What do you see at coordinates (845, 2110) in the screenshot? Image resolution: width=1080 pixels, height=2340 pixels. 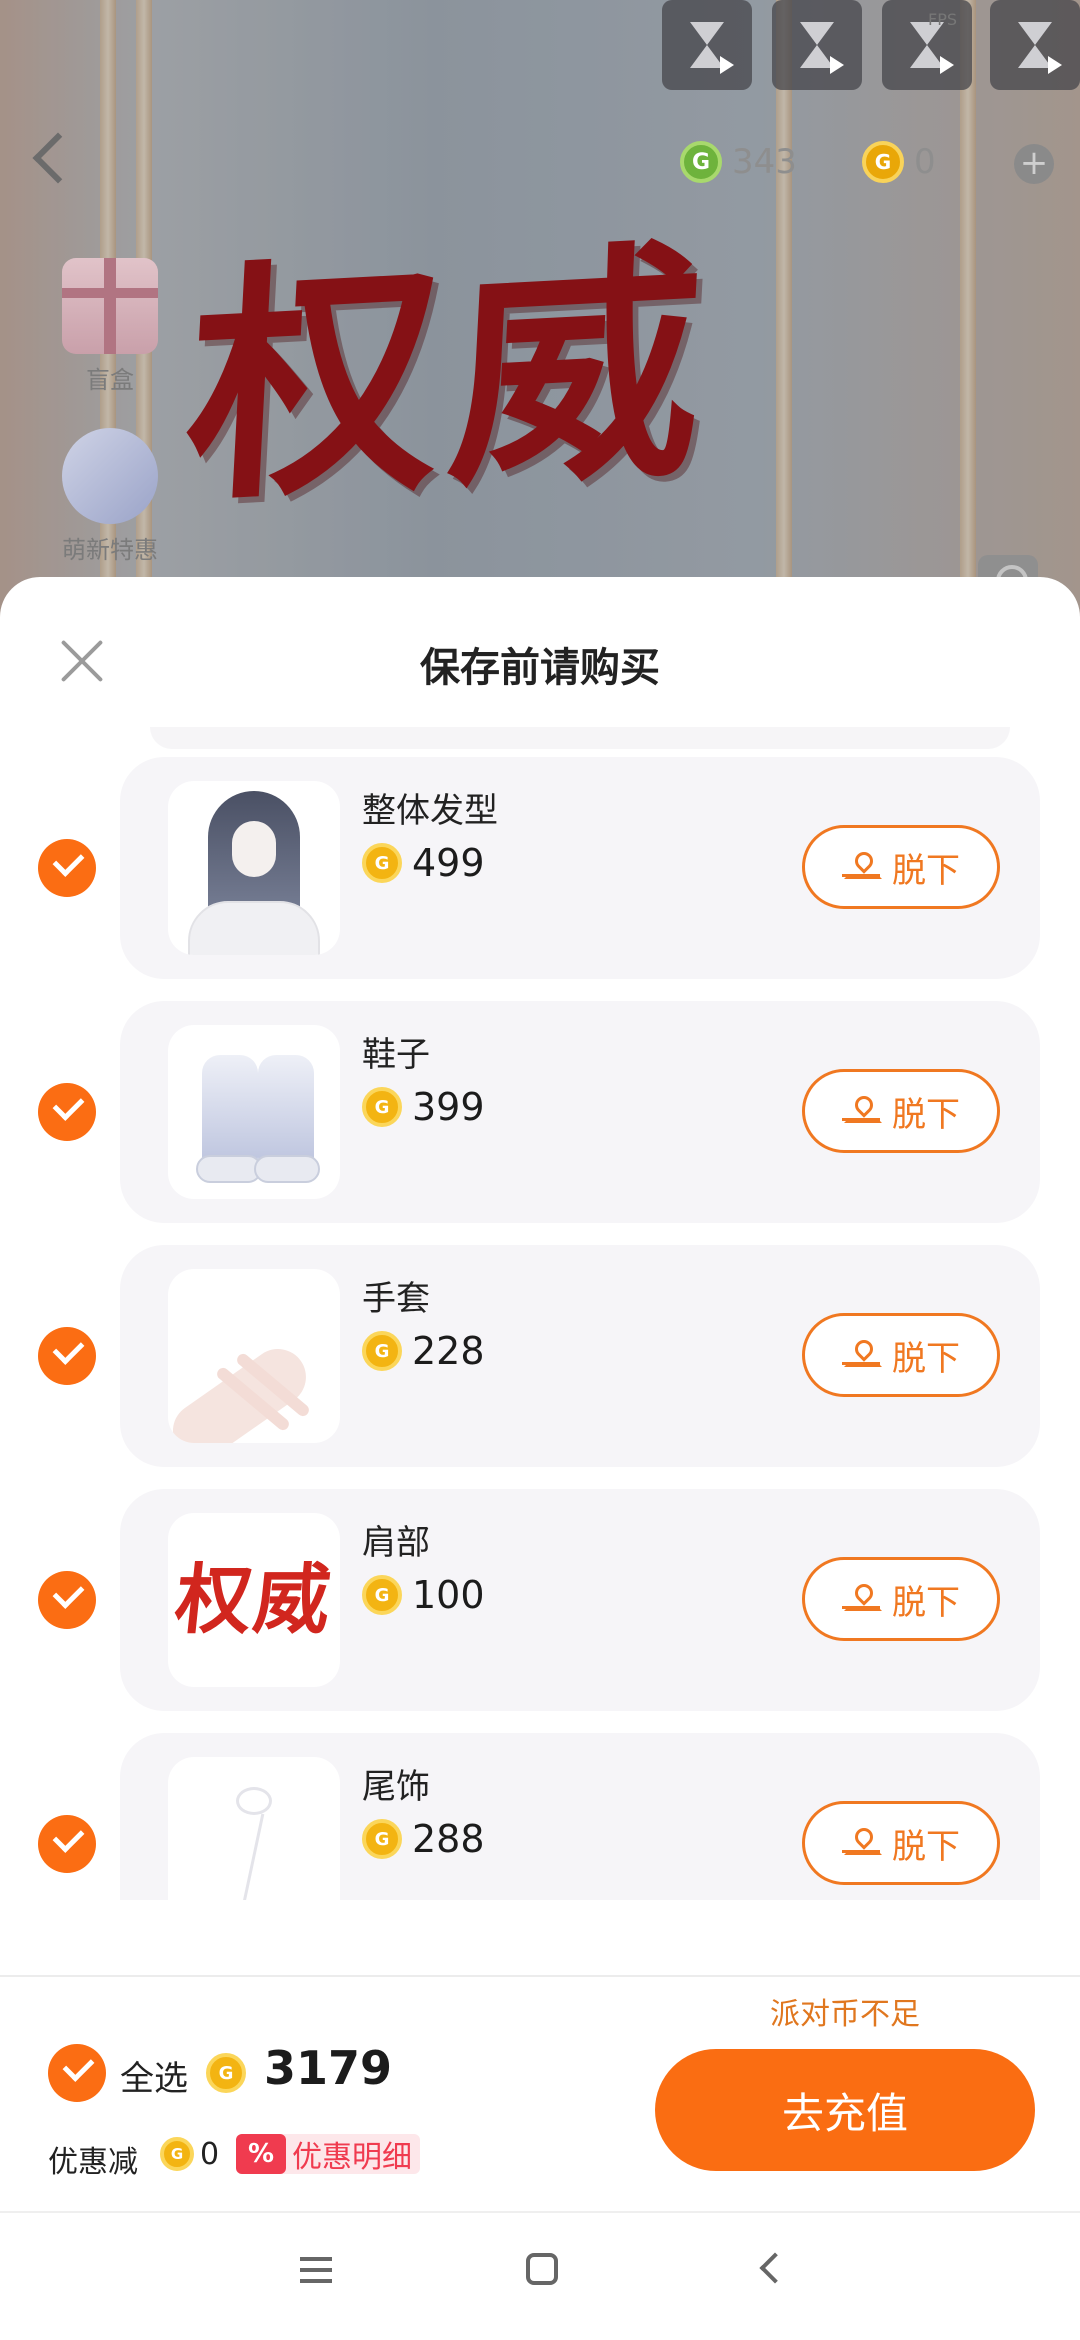 I see `recharge-button: 去充值` at bounding box center [845, 2110].